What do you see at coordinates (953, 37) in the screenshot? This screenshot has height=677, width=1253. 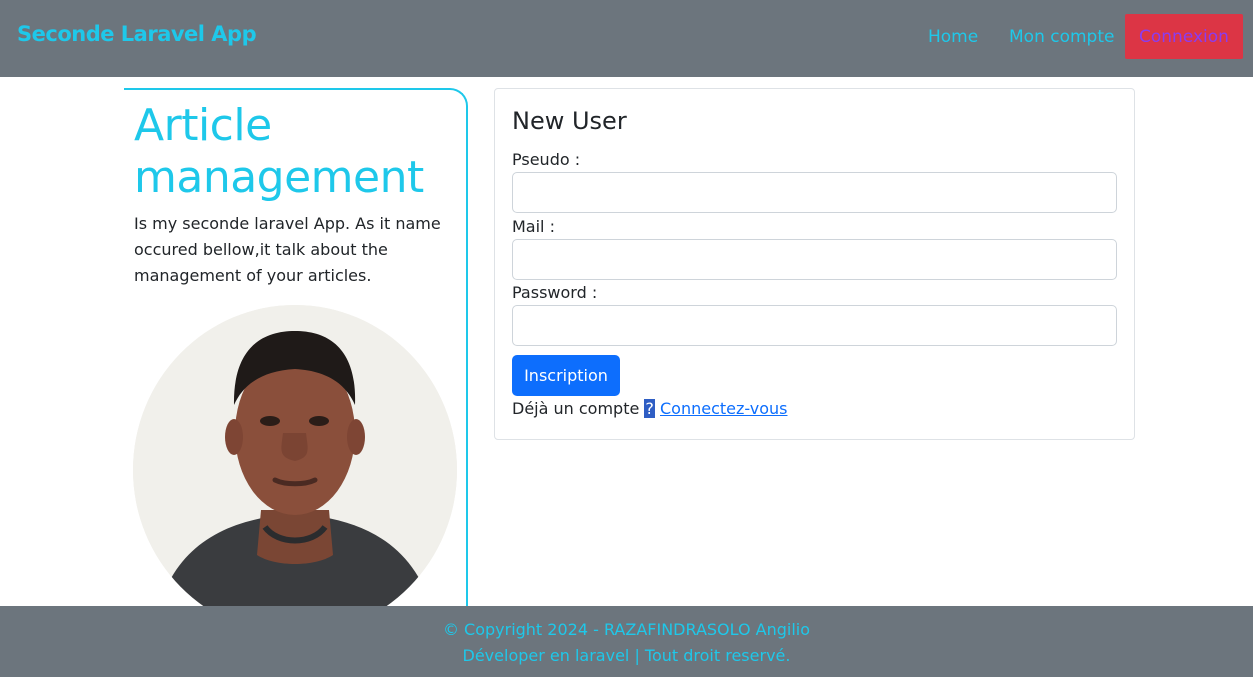 I see `nav-home-link: Home` at bounding box center [953, 37].